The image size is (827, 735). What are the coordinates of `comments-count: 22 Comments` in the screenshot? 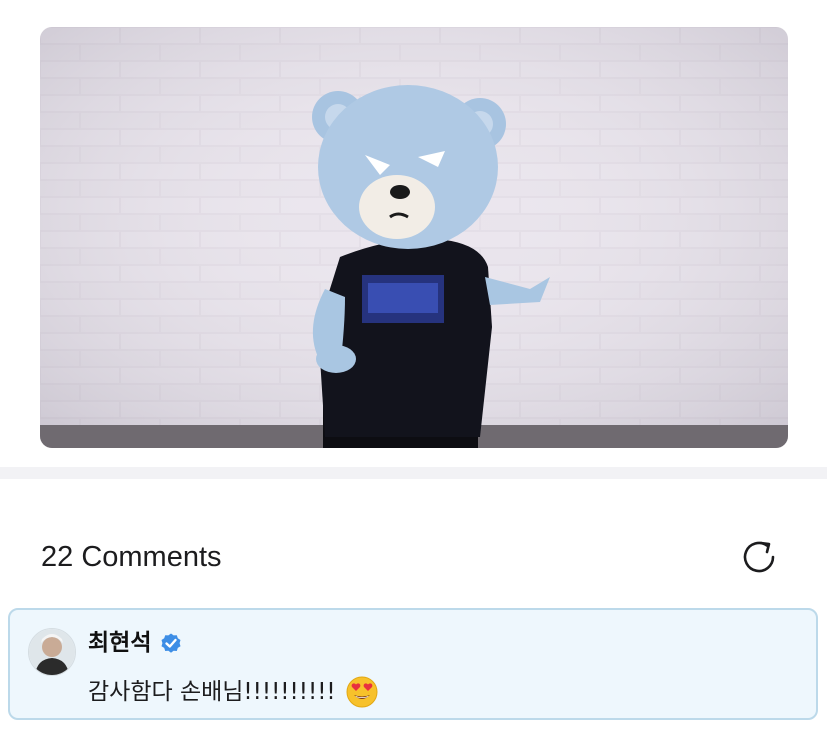 It's located at (131, 557).